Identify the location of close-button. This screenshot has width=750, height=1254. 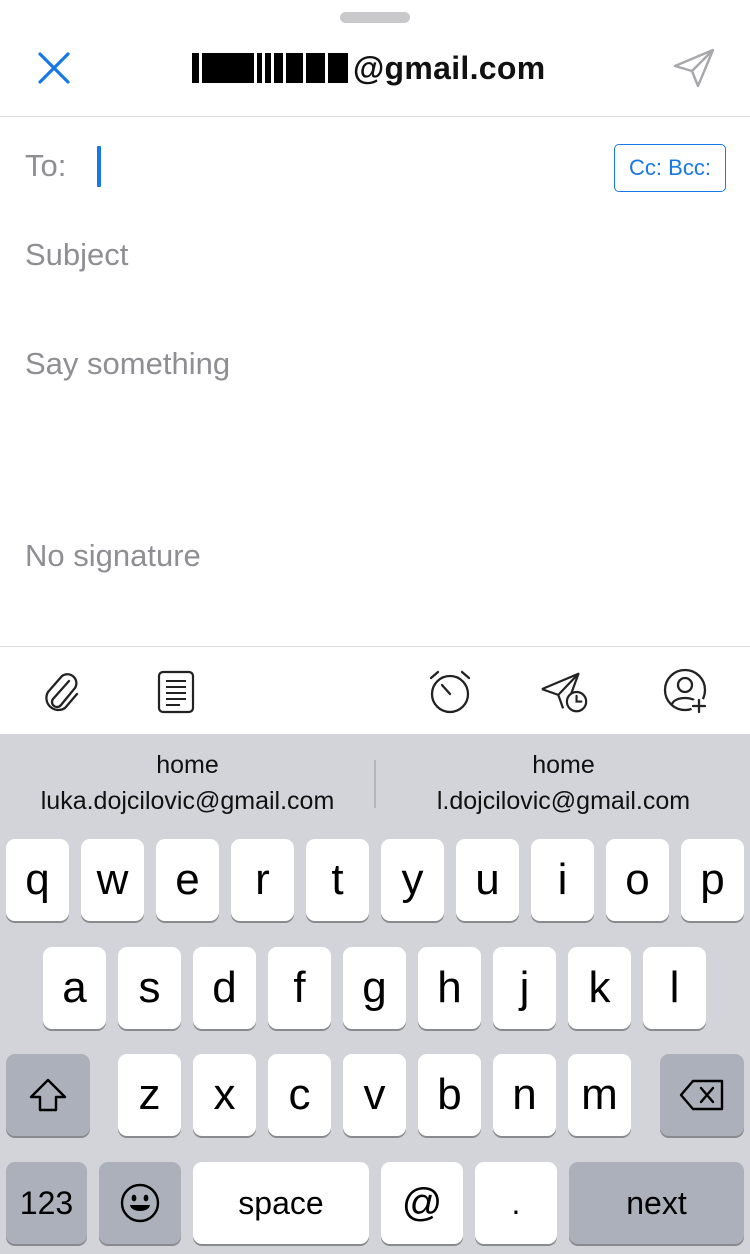
(54, 68).